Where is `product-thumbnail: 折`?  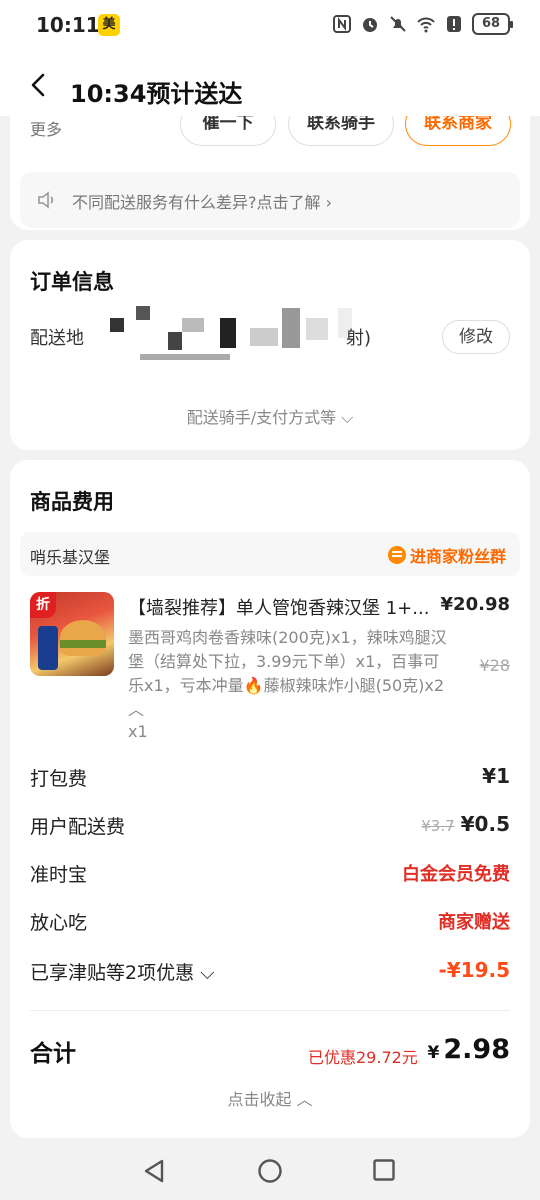 product-thumbnail: 折 is located at coordinates (72, 634).